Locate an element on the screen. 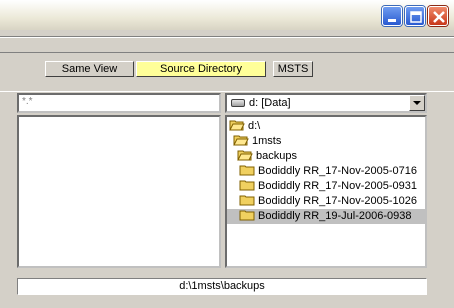  drive-icon is located at coordinates (238, 103).